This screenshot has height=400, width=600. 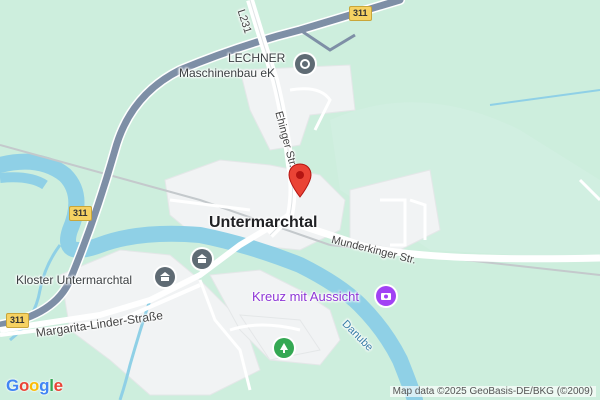 What do you see at coordinates (17, 320) in the screenshot?
I see `road-badge-311-bottom-left: 311` at bounding box center [17, 320].